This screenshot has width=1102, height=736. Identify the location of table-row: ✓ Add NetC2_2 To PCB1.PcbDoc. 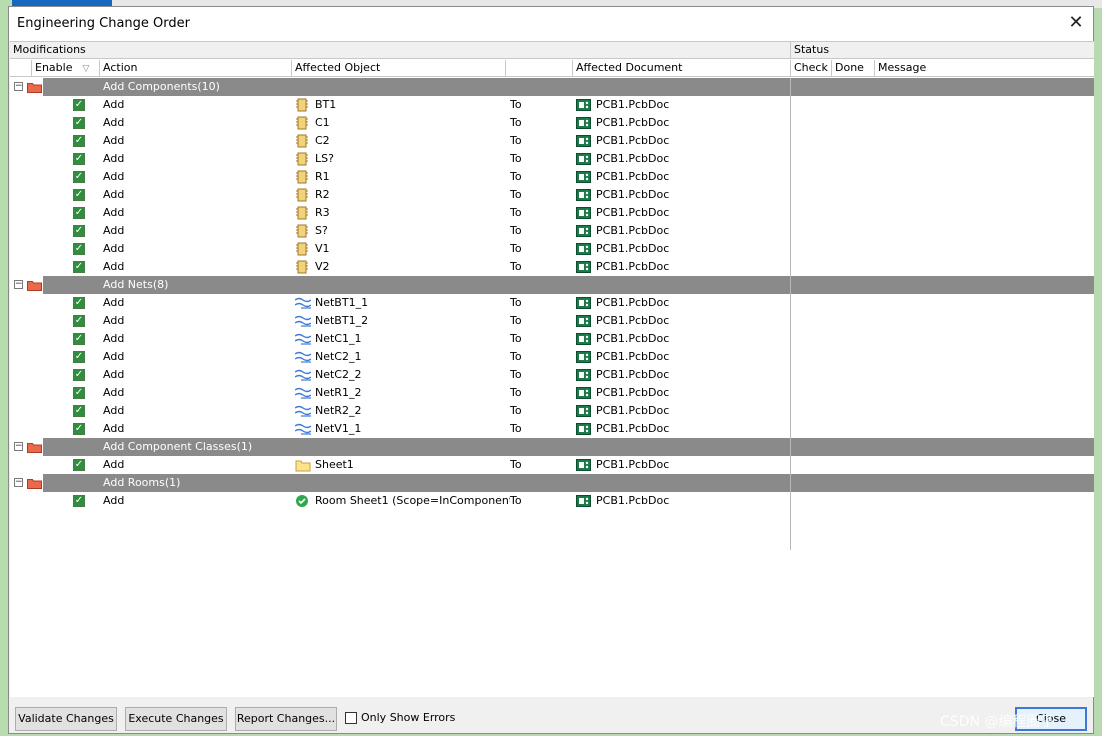
(552, 375).